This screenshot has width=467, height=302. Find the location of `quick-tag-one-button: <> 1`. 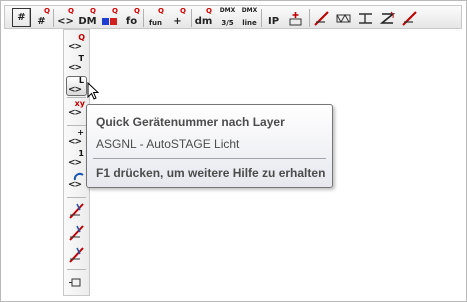

quick-tag-one-button: <> 1 is located at coordinates (76, 159).